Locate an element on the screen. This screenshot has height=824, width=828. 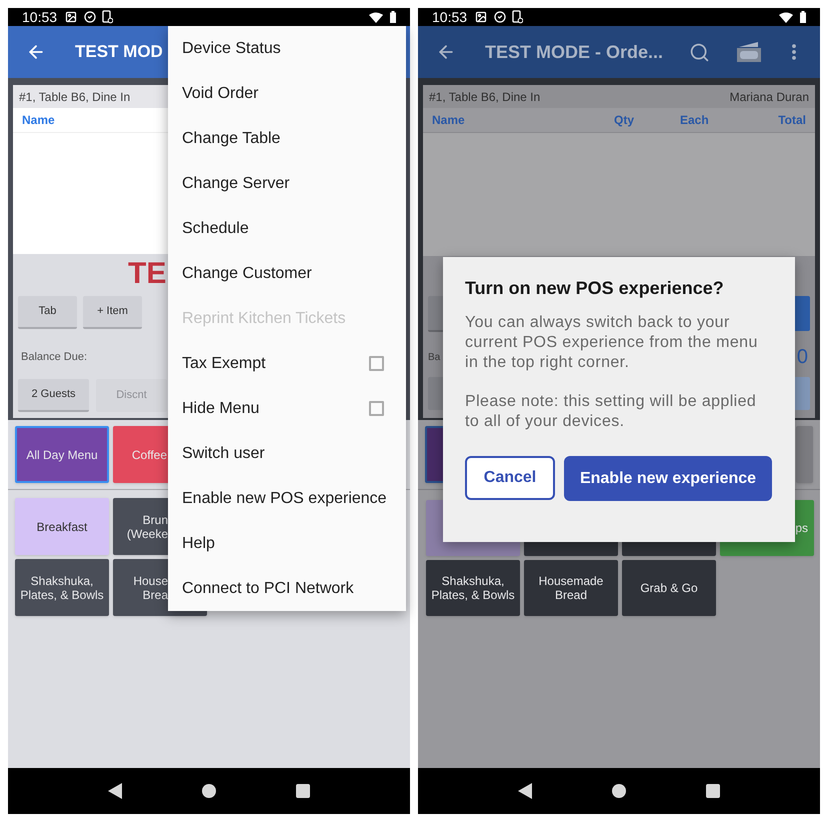
menu-item: Change Customer is located at coordinates (287, 273).